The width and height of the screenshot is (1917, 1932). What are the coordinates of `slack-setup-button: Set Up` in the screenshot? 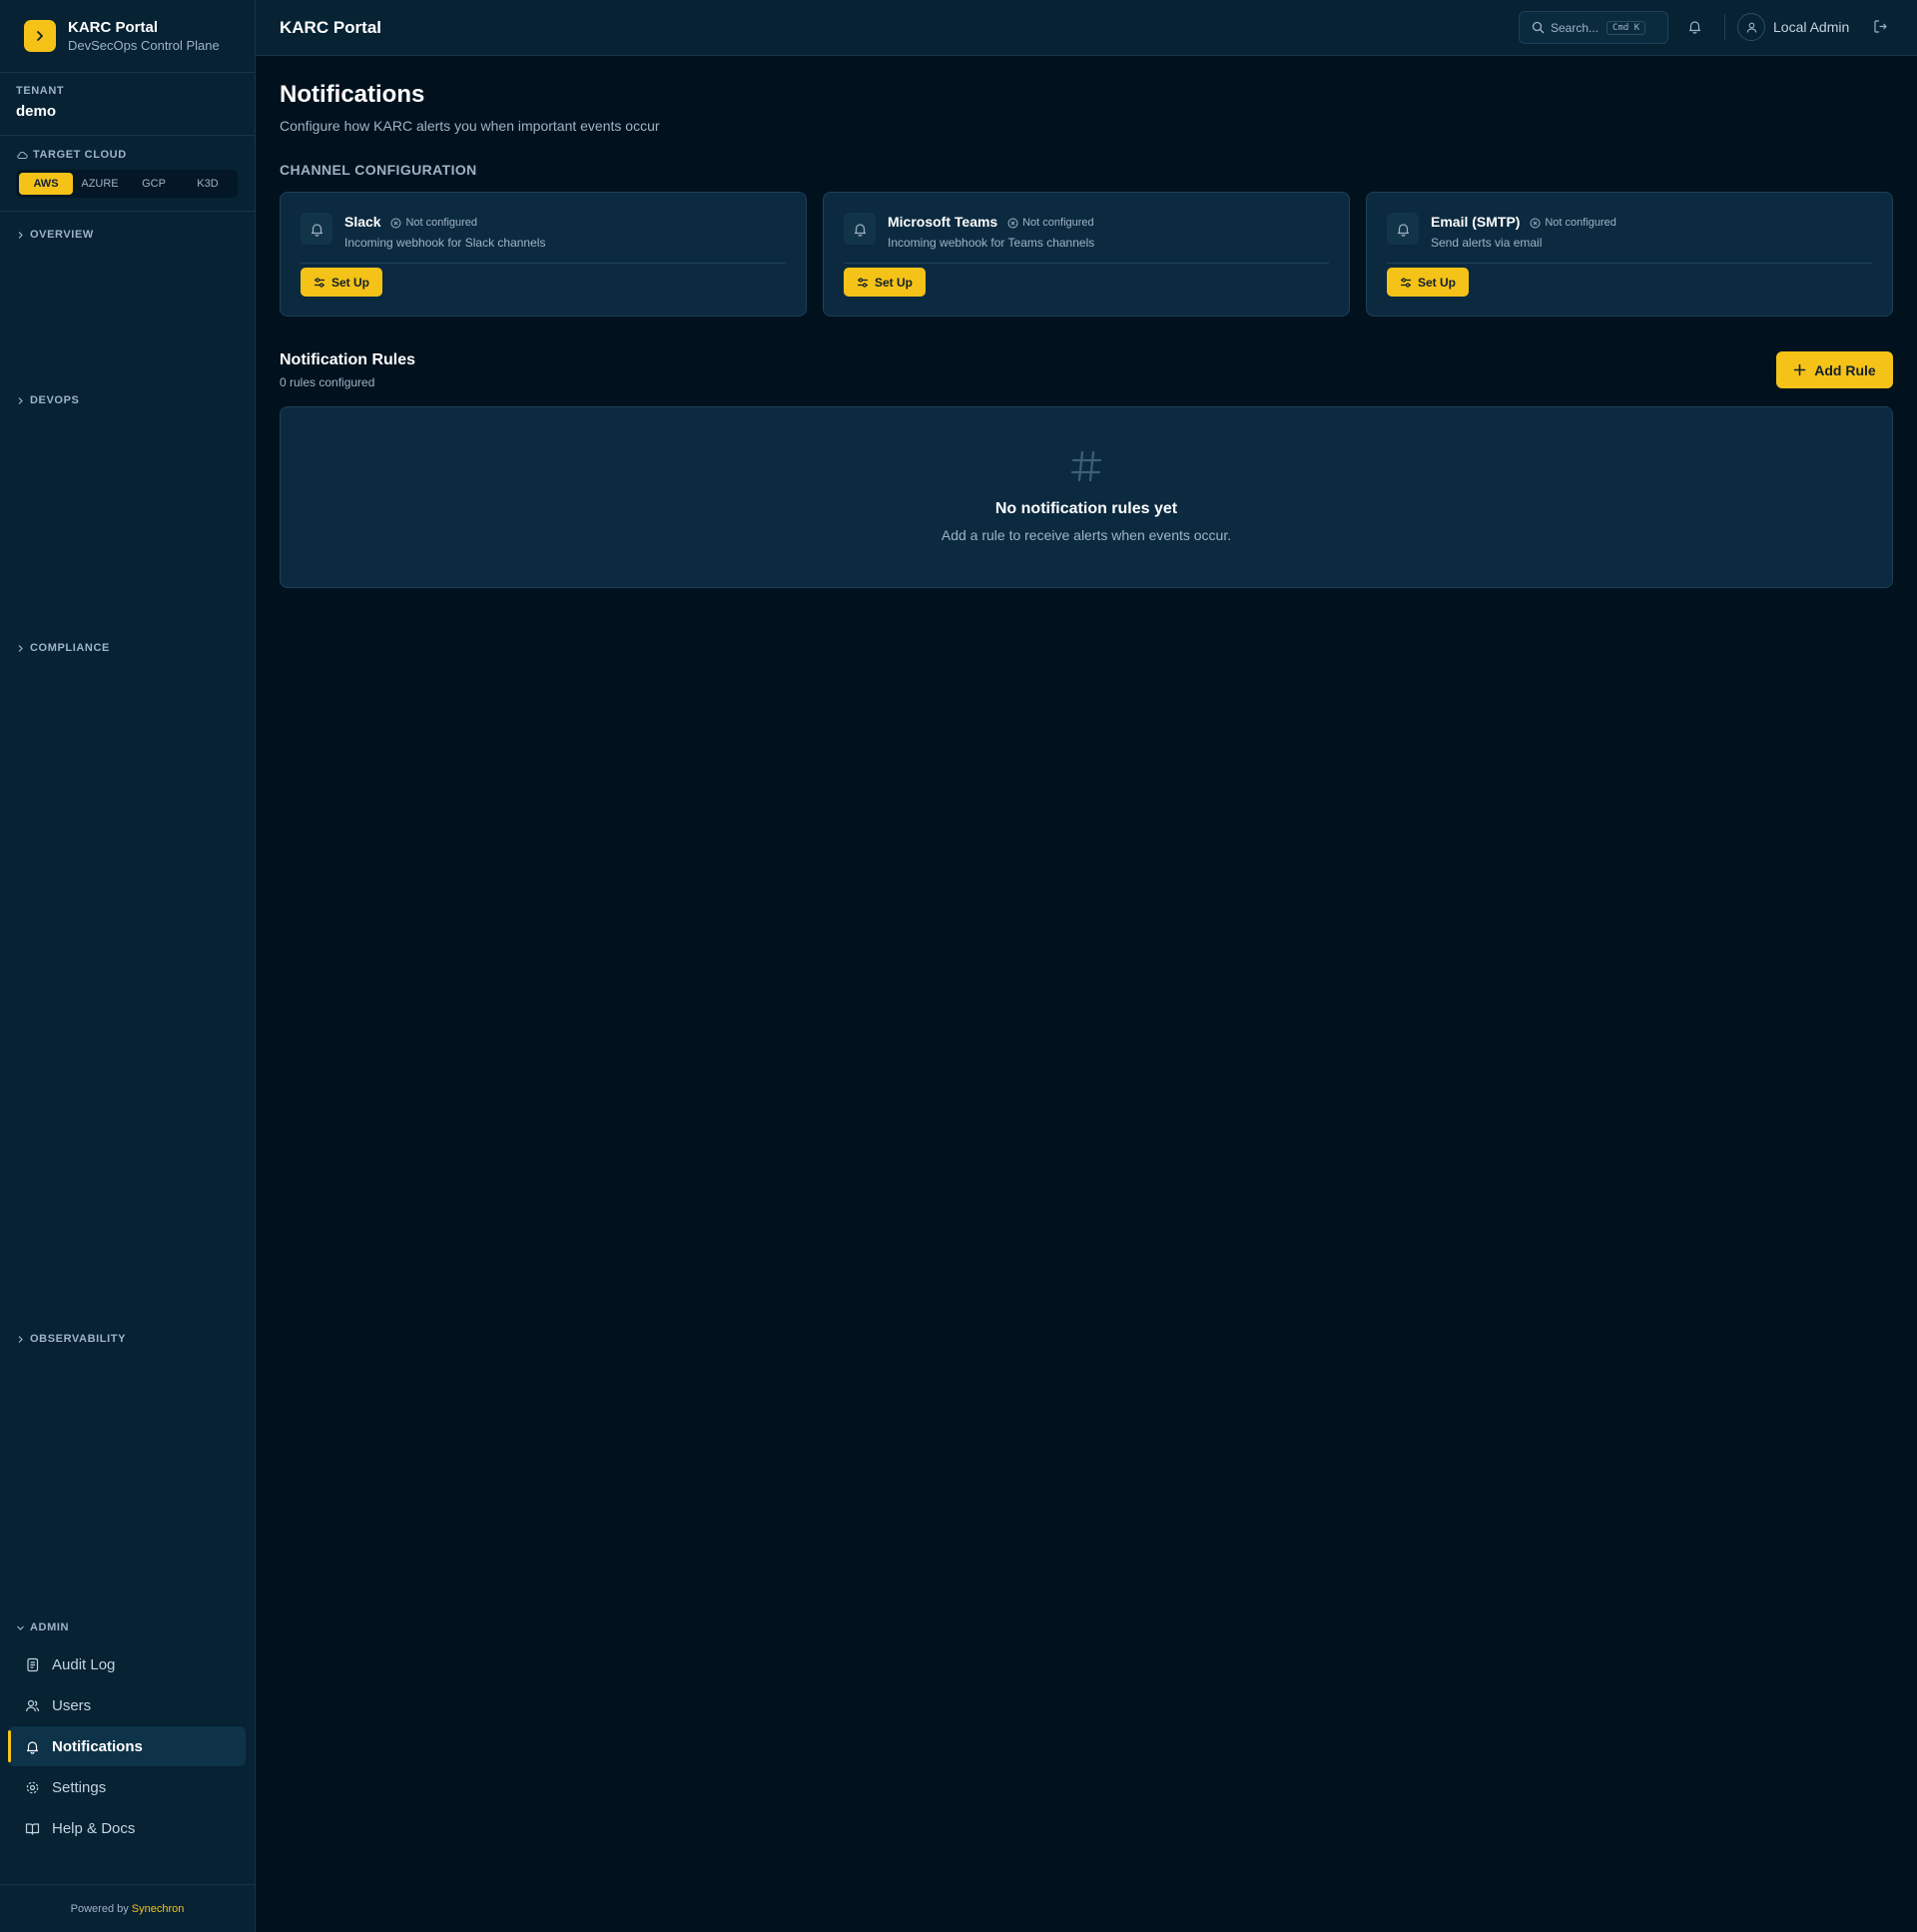 It's located at (341, 282).